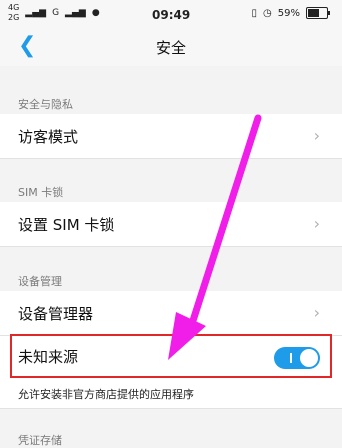 This screenshot has width=342, height=448. What do you see at coordinates (187, 336) in the screenshot?
I see `arrow-head` at bounding box center [187, 336].